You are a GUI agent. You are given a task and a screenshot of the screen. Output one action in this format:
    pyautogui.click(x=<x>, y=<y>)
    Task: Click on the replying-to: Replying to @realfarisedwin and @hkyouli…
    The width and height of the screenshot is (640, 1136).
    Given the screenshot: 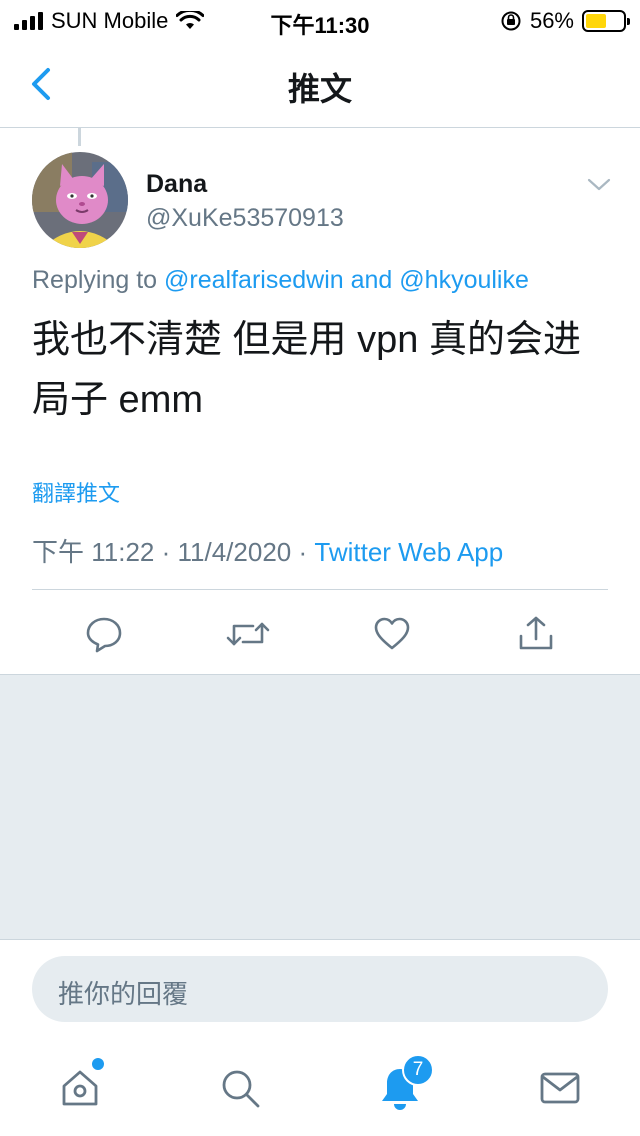 What is the action you would take?
    pyautogui.click(x=280, y=280)
    